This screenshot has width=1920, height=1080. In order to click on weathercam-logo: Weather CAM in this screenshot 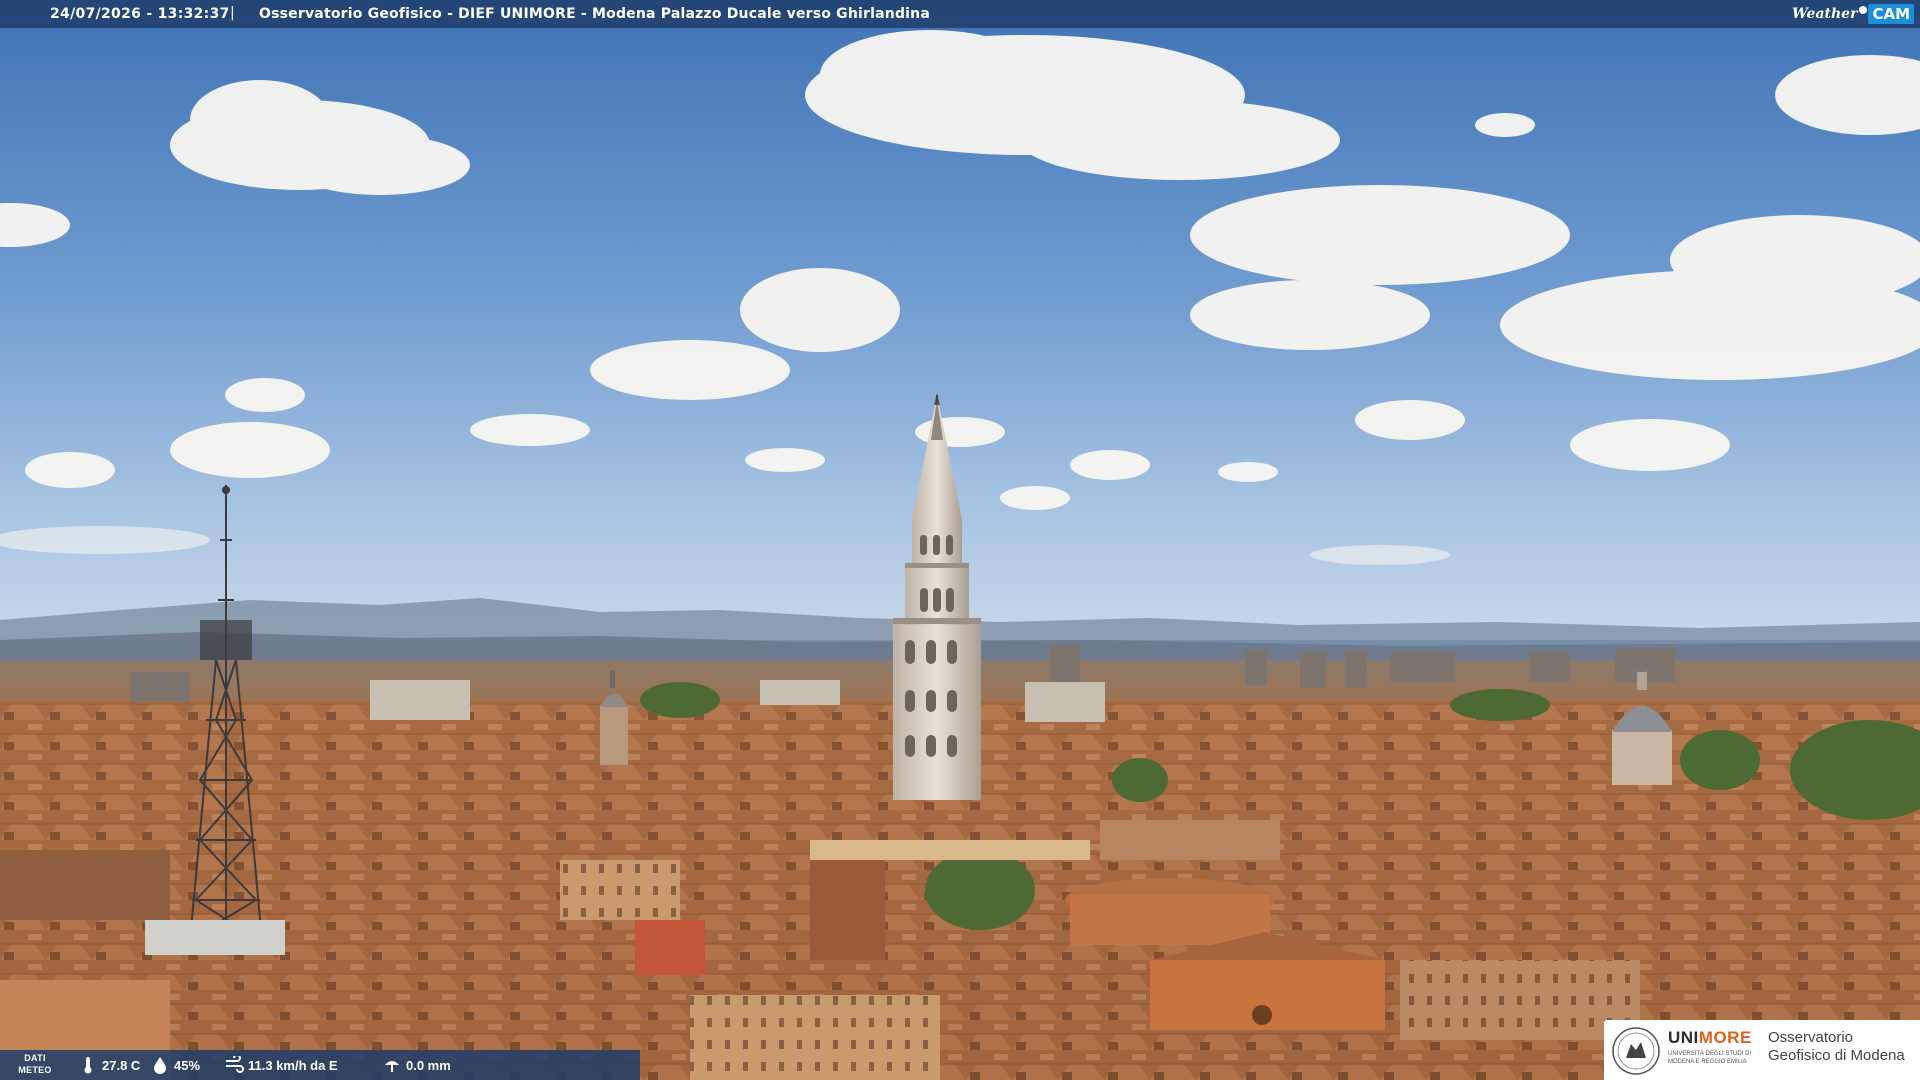, I will do `click(1853, 14)`.